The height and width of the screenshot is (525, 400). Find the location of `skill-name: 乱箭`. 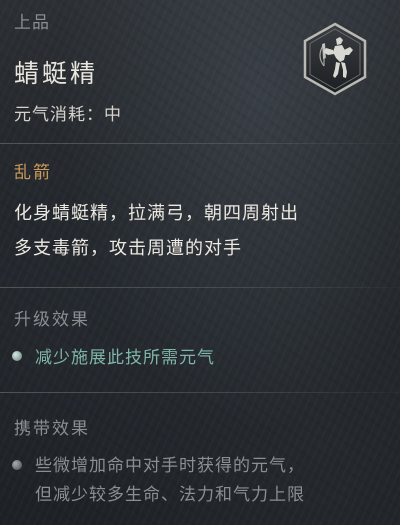

skill-name: 乱箭 is located at coordinates (33, 173).